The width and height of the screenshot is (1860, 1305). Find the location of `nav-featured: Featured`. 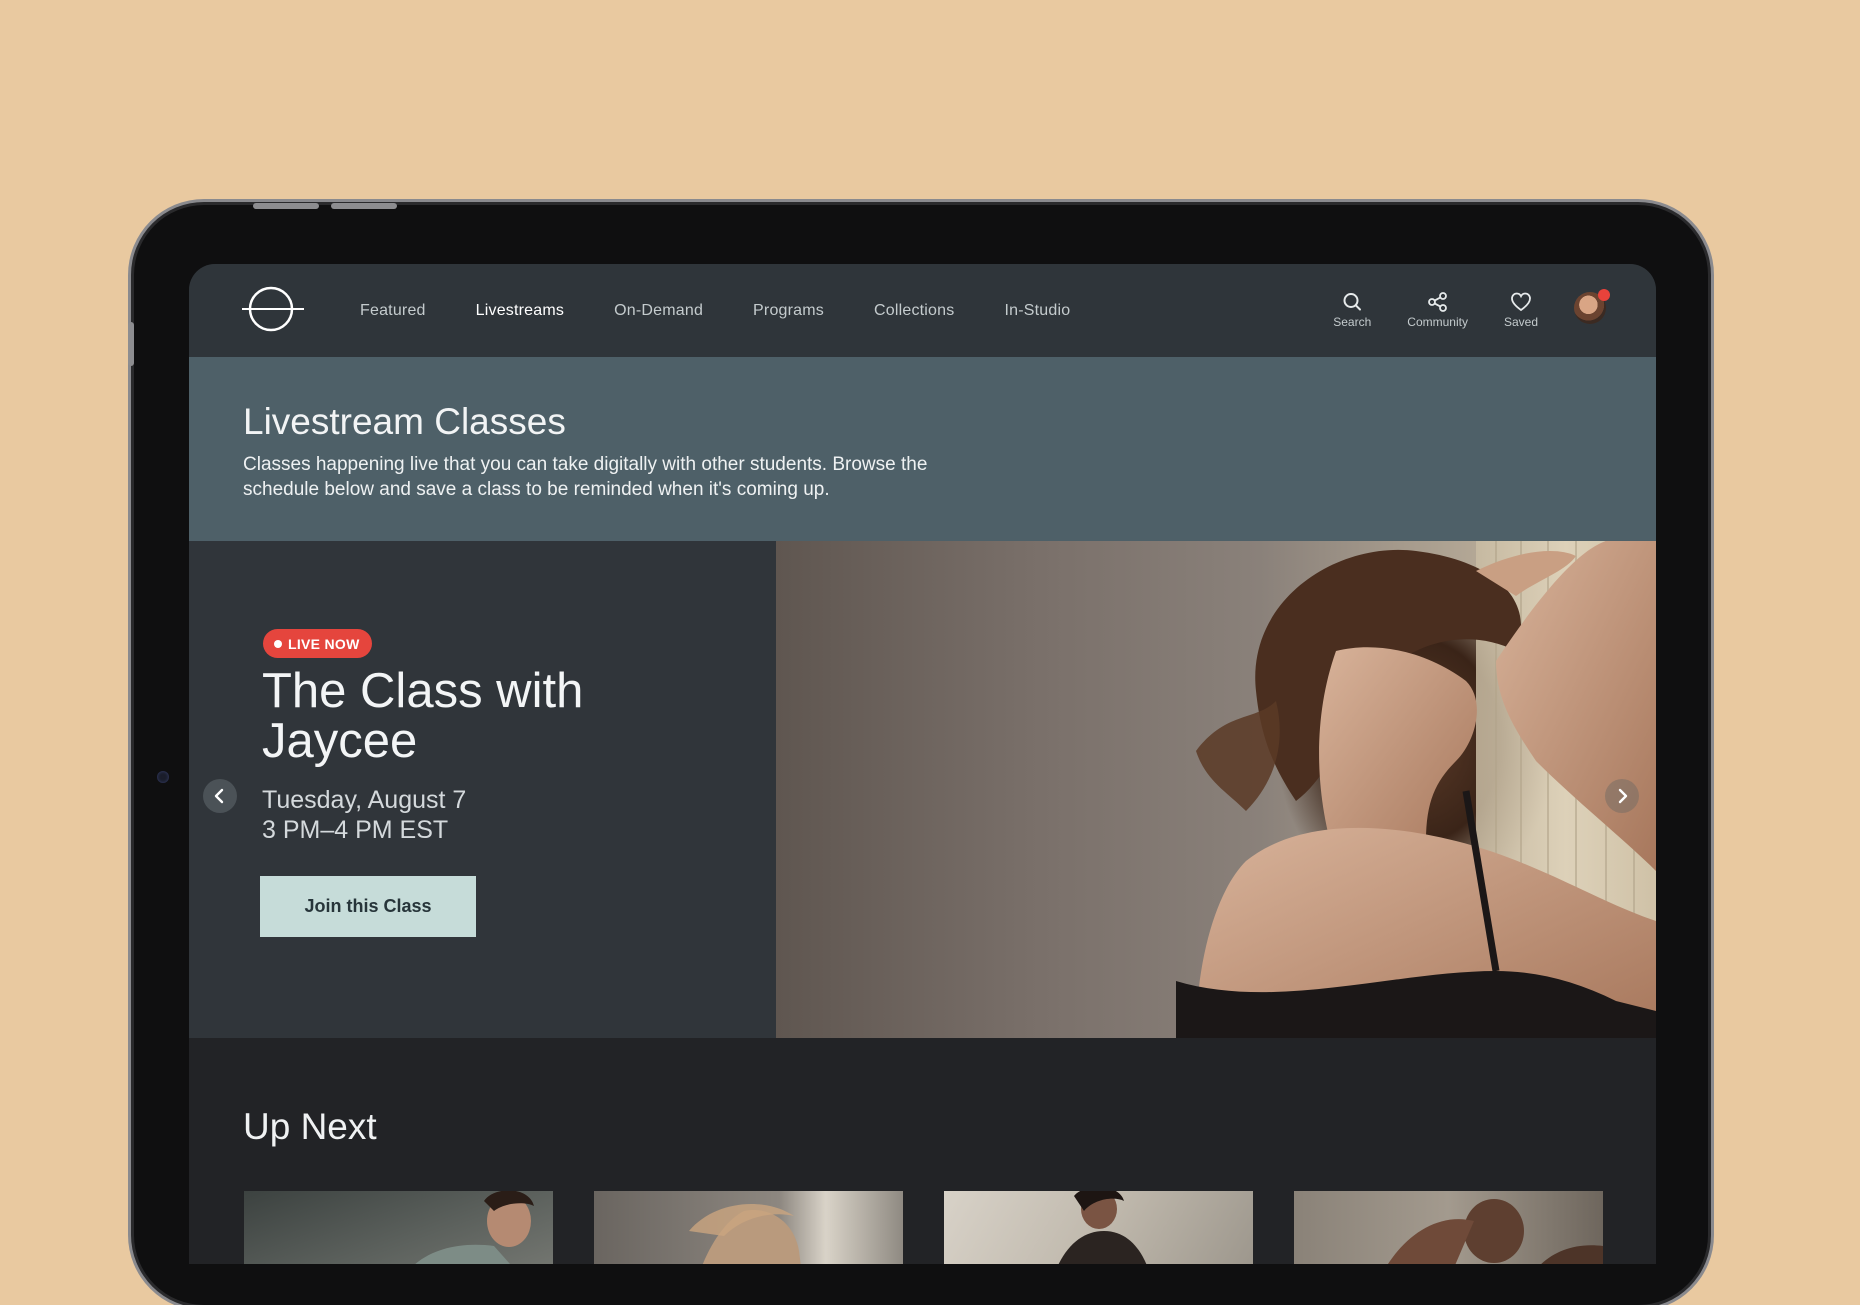

nav-featured: Featured is located at coordinates (393, 311).